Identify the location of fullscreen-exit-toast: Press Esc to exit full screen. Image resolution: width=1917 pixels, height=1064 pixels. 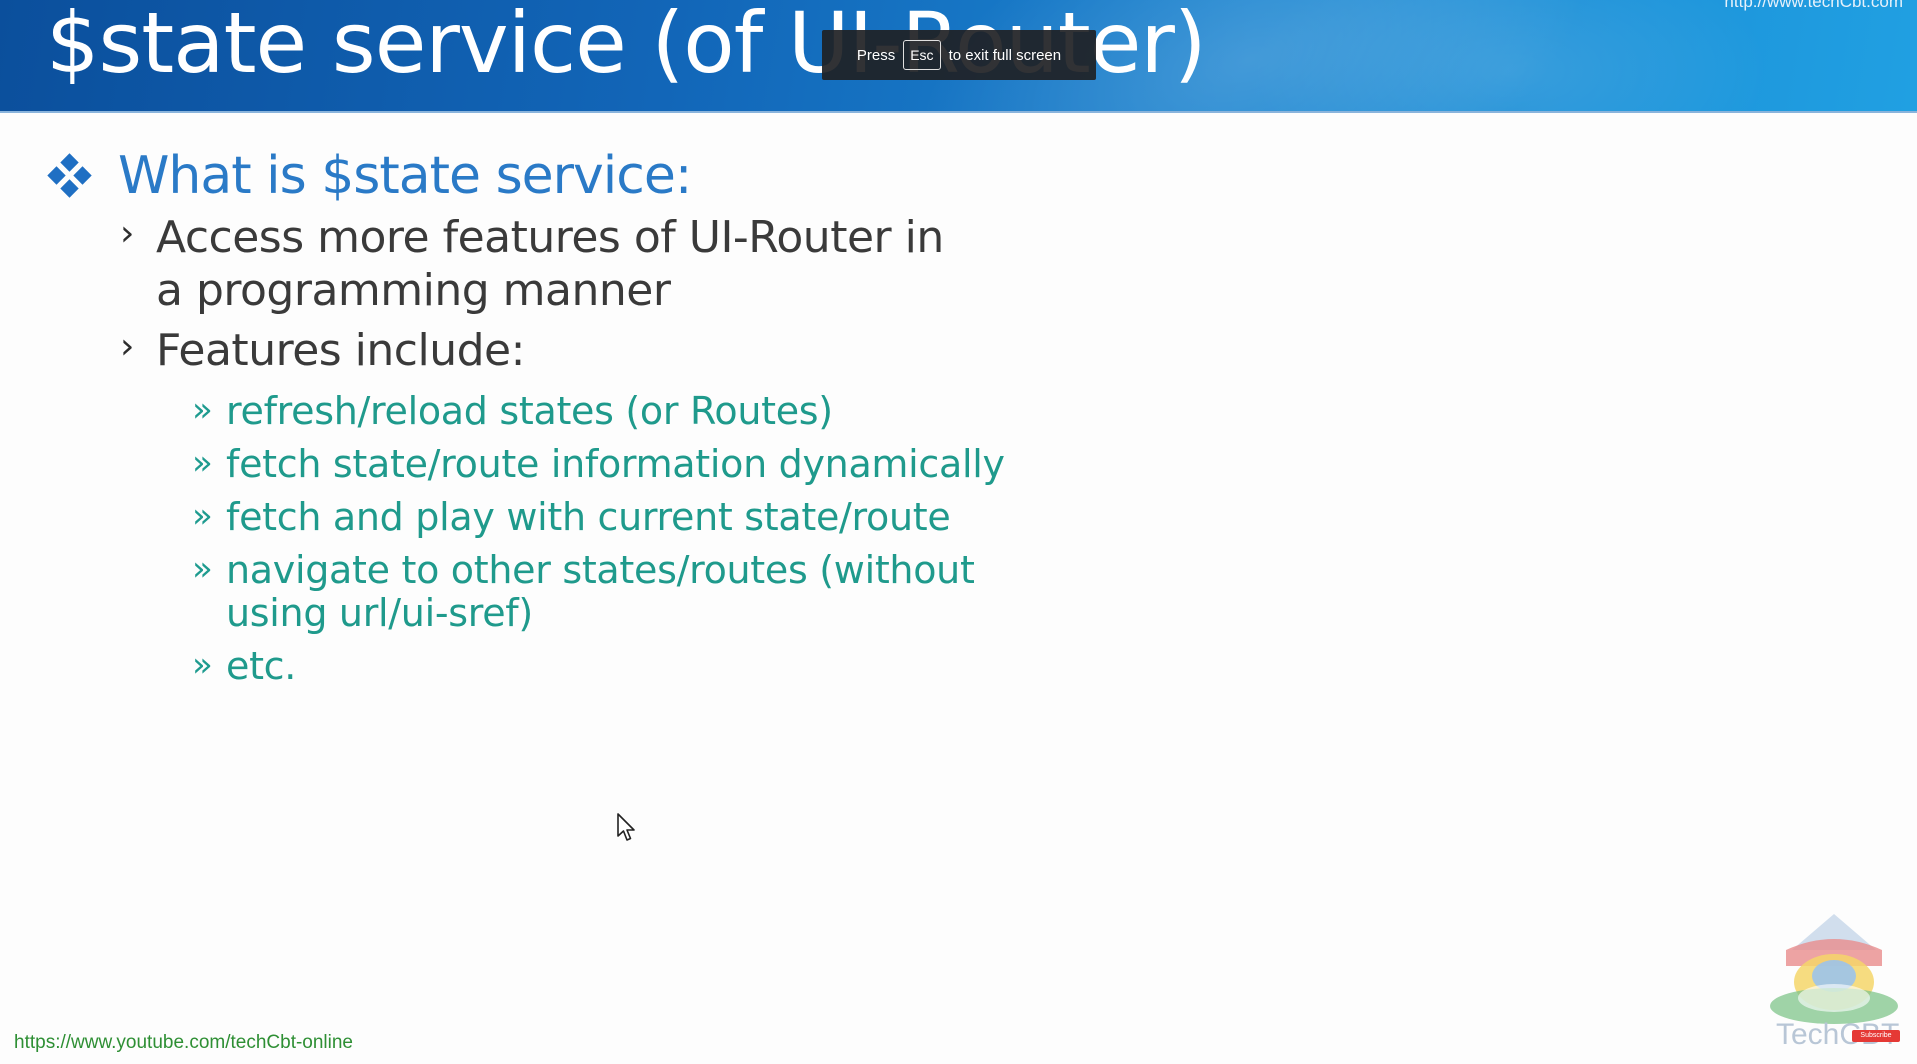
(959, 55).